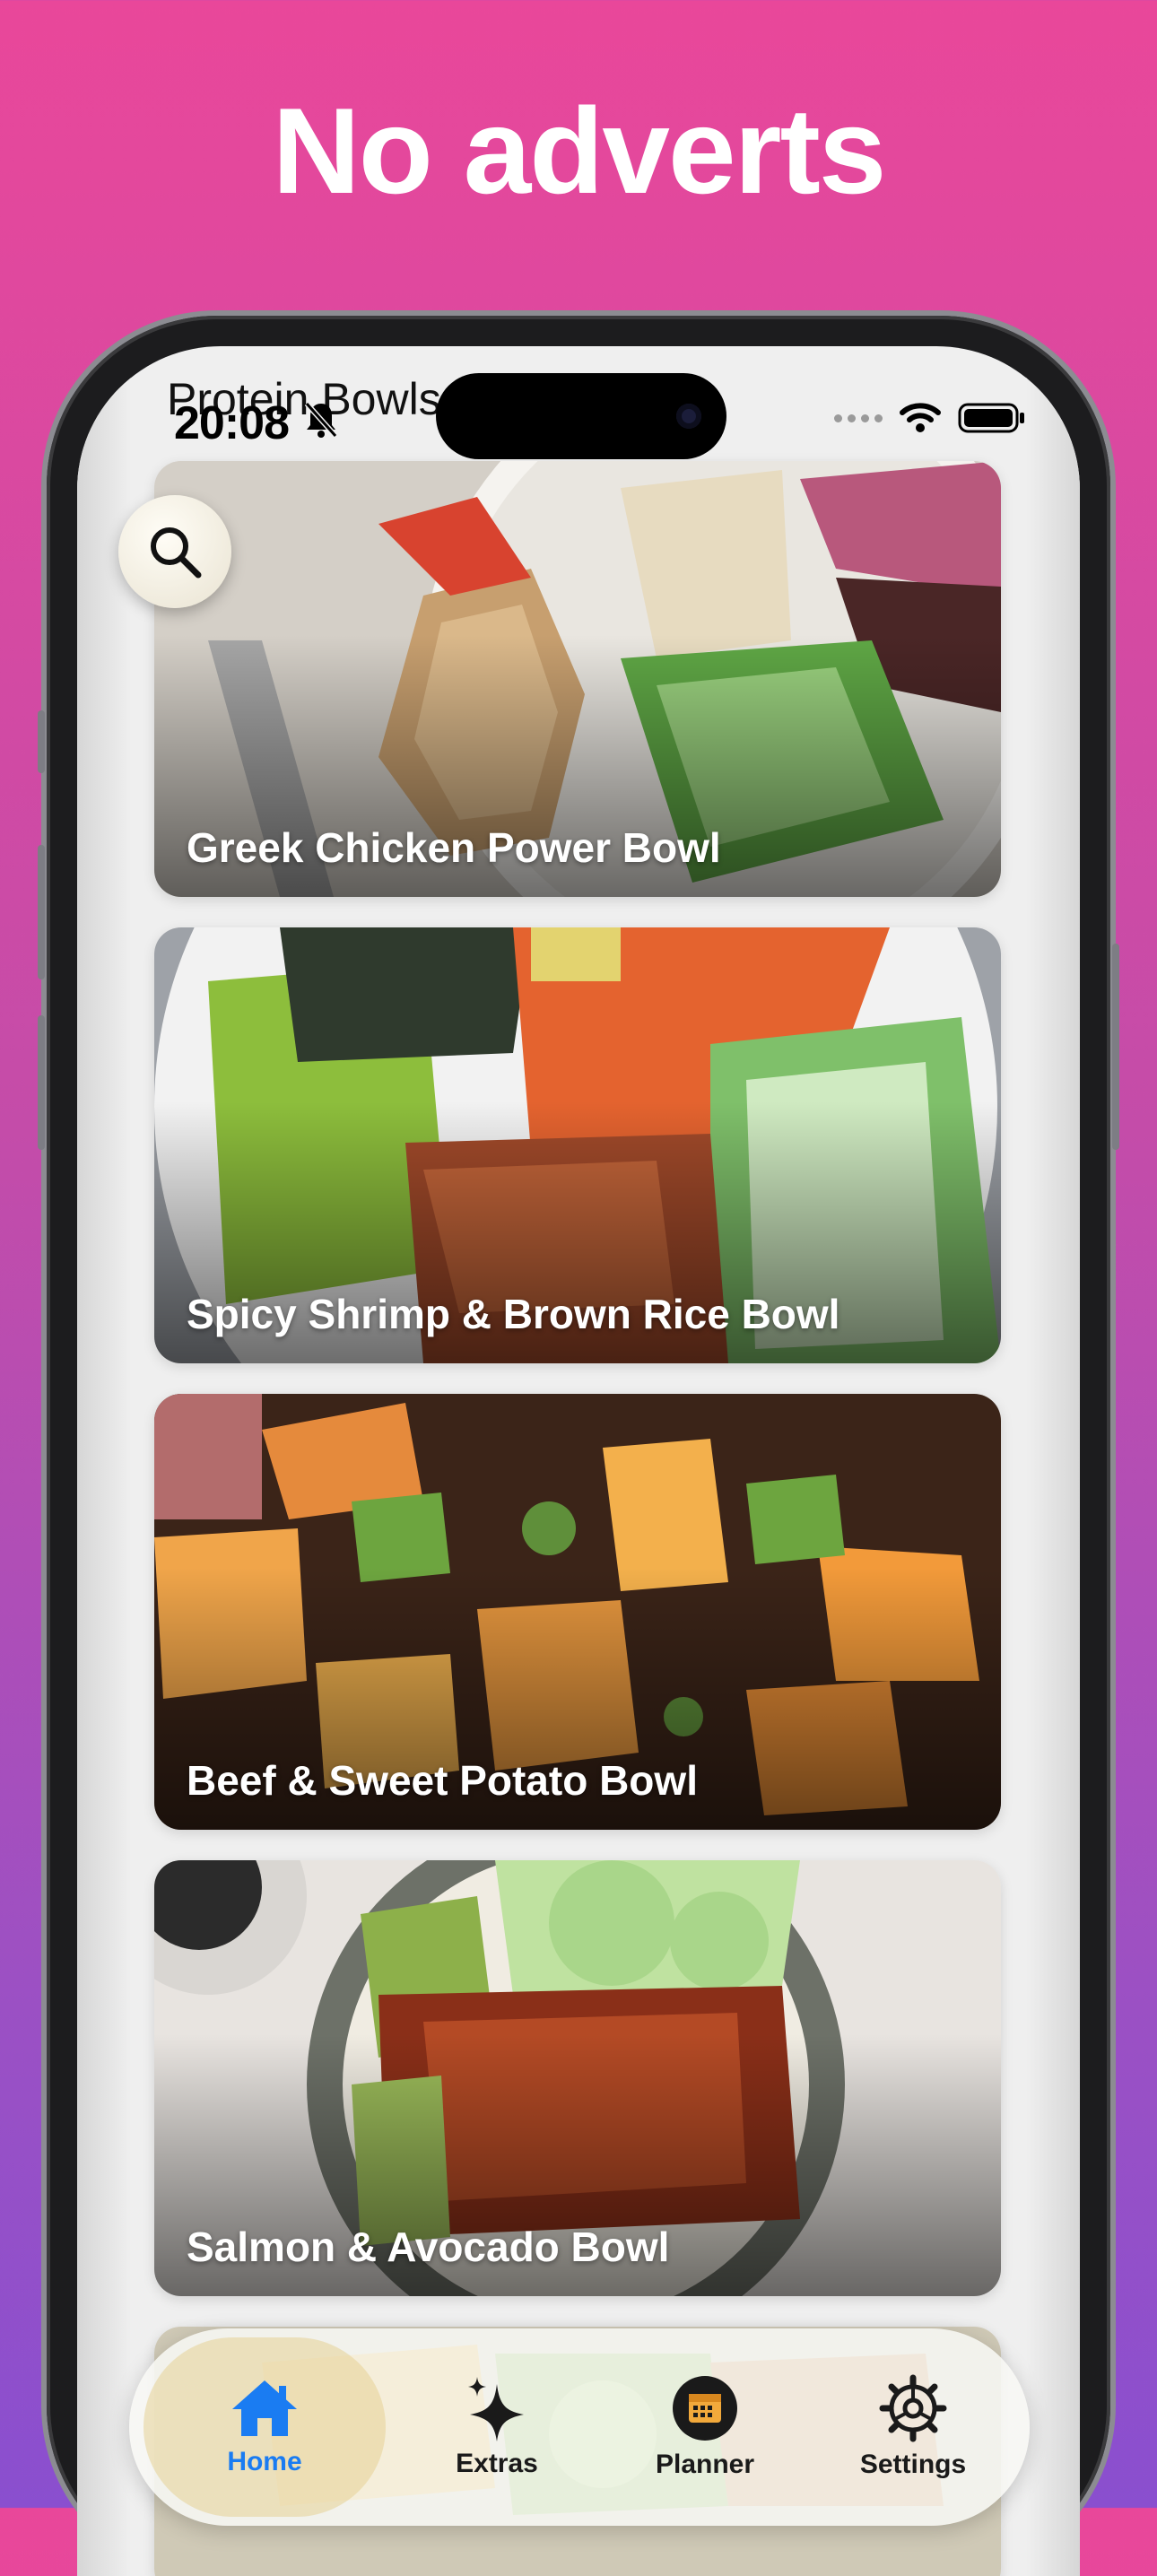 This screenshot has width=1157, height=2576. I want to click on action-button, so click(41, 741).